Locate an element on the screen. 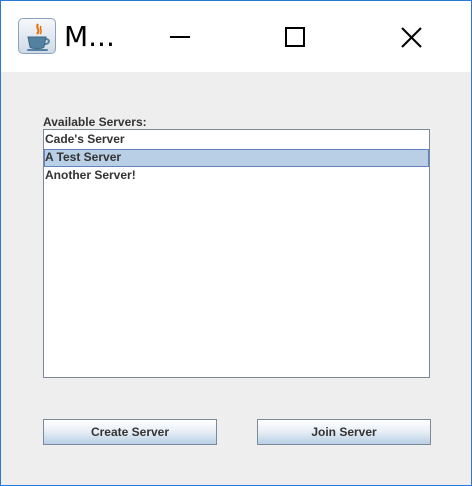 The width and height of the screenshot is (472, 486). maximize-button is located at coordinates (294, 36).